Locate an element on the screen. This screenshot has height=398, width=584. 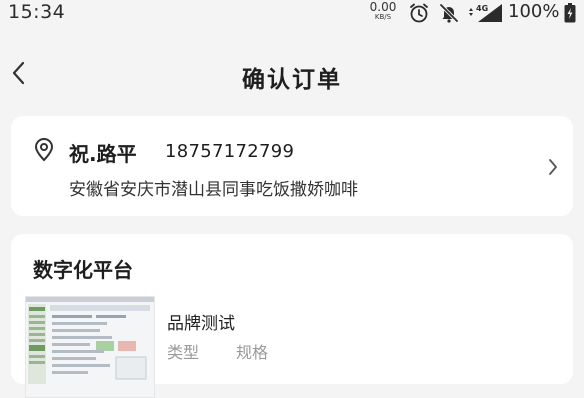
network-speed-unit: KB/S is located at coordinates (383, 17).